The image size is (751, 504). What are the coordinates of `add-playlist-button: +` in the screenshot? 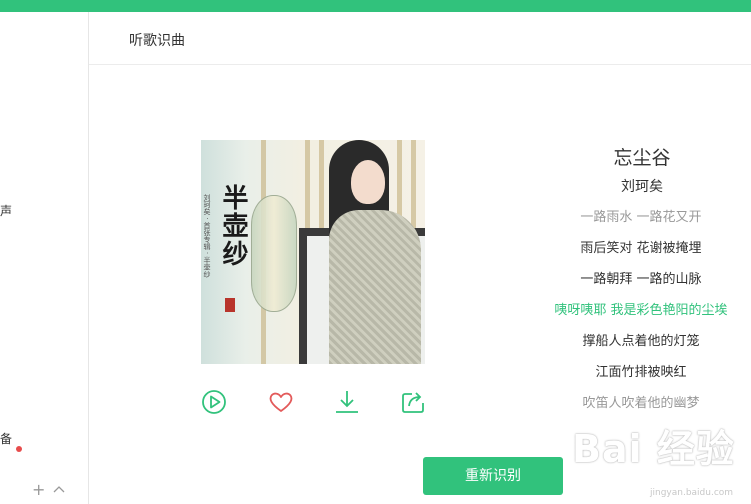 It's located at (38, 489).